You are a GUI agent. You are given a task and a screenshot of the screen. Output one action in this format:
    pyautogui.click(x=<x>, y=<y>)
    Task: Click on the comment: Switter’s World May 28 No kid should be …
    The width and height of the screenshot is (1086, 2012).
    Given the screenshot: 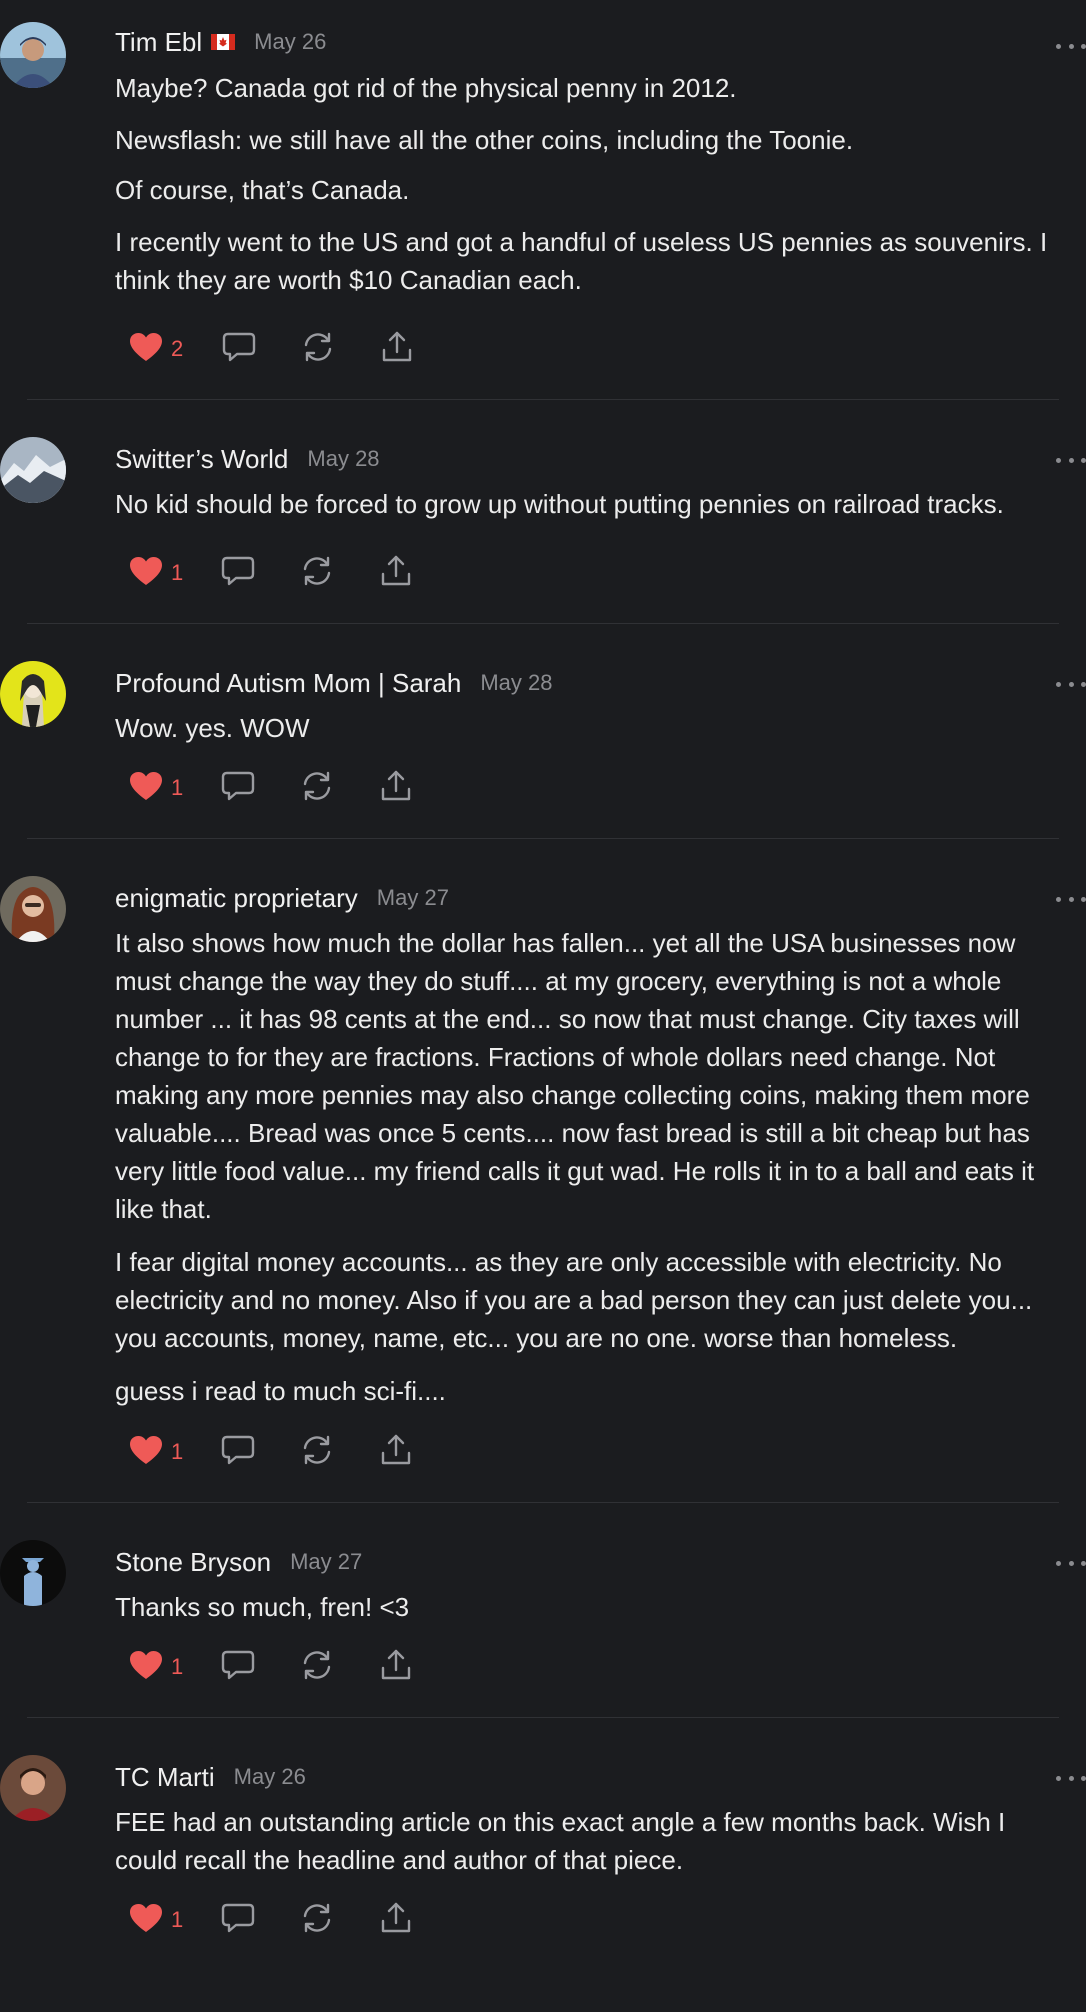 What is the action you would take?
    pyautogui.click(x=543, y=512)
    